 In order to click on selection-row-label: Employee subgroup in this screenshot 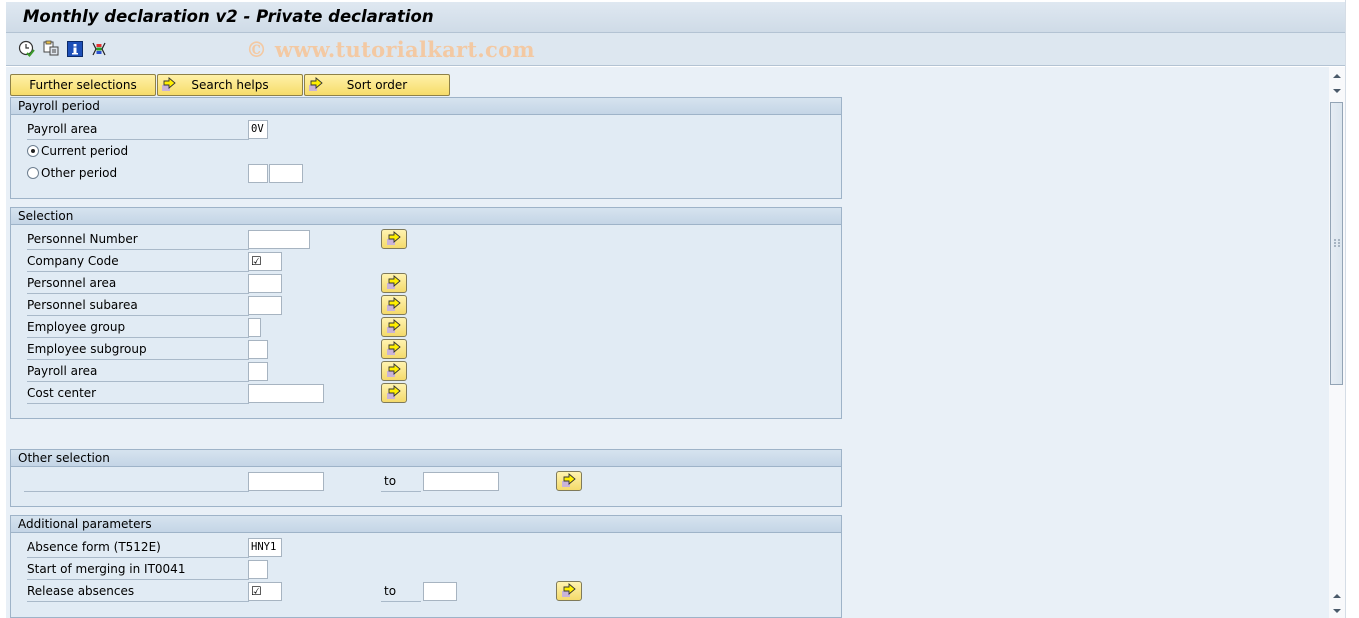, I will do `click(138, 350)`.